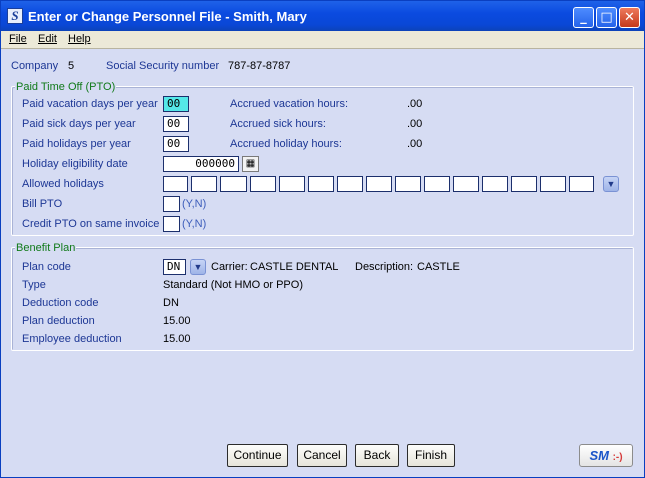 This screenshot has height=478, width=645. Describe the element at coordinates (617, 457) in the screenshot. I see `sm-logo-smile: :-)` at that location.